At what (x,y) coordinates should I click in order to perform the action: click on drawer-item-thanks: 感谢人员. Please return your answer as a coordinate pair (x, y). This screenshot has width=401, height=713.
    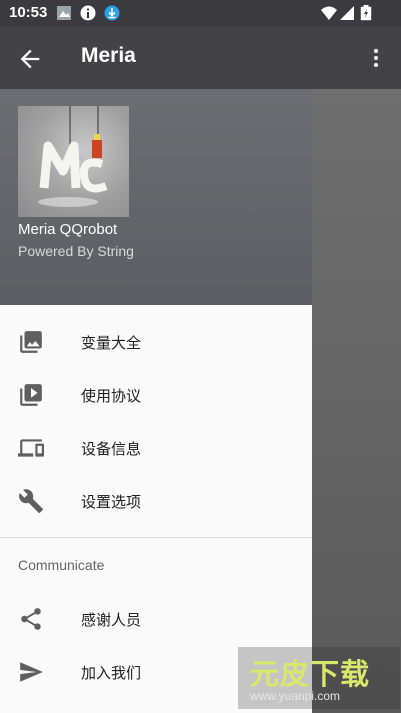
    Looking at the image, I should click on (156, 618).